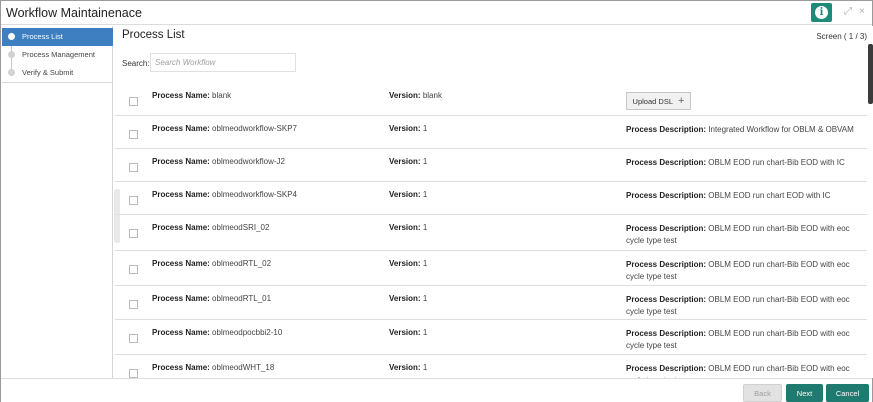 The width and height of the screenshot is (873, 402). Describe the element at coordinates (848, 11) in the screenshot. I see `minimize-icon: ⤢` at that location.